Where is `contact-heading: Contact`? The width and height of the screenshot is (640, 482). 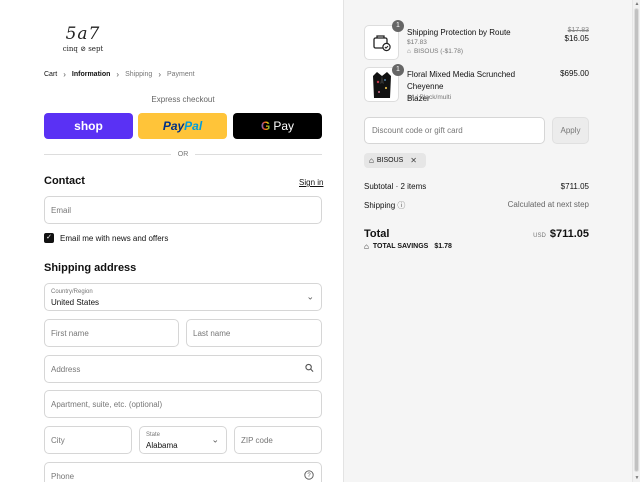
contact-heading: Contact is located at coordinates (64, 181).